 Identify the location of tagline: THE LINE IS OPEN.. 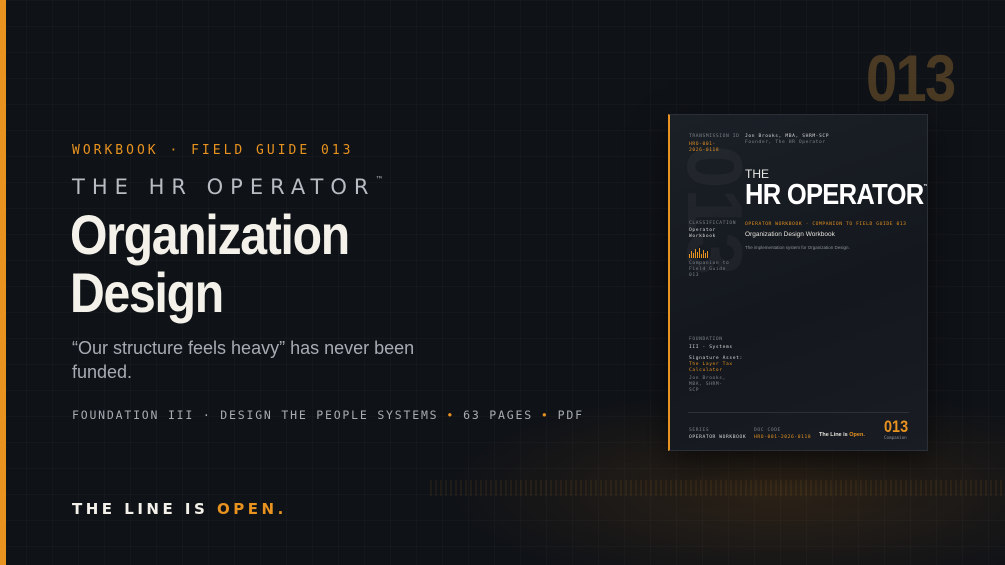
(179, 509).